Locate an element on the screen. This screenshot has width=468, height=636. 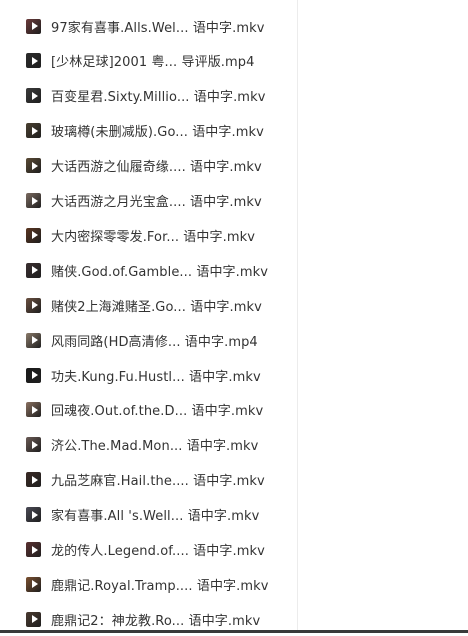
file-row: 大话西游之月光宝盒.... 语中字.mkv is located at coordinates (148, 201).